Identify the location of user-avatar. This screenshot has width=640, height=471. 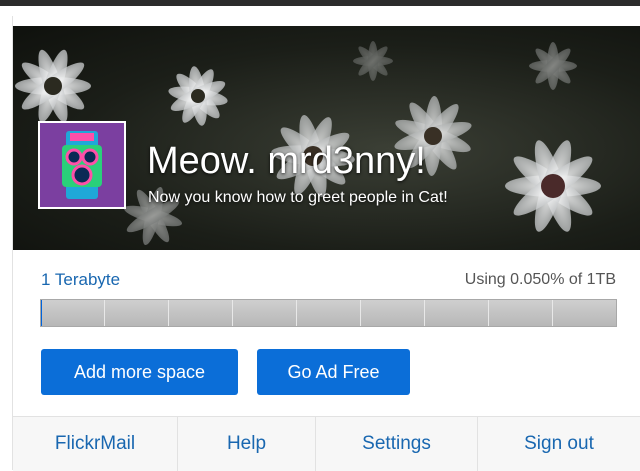
(82, 165).